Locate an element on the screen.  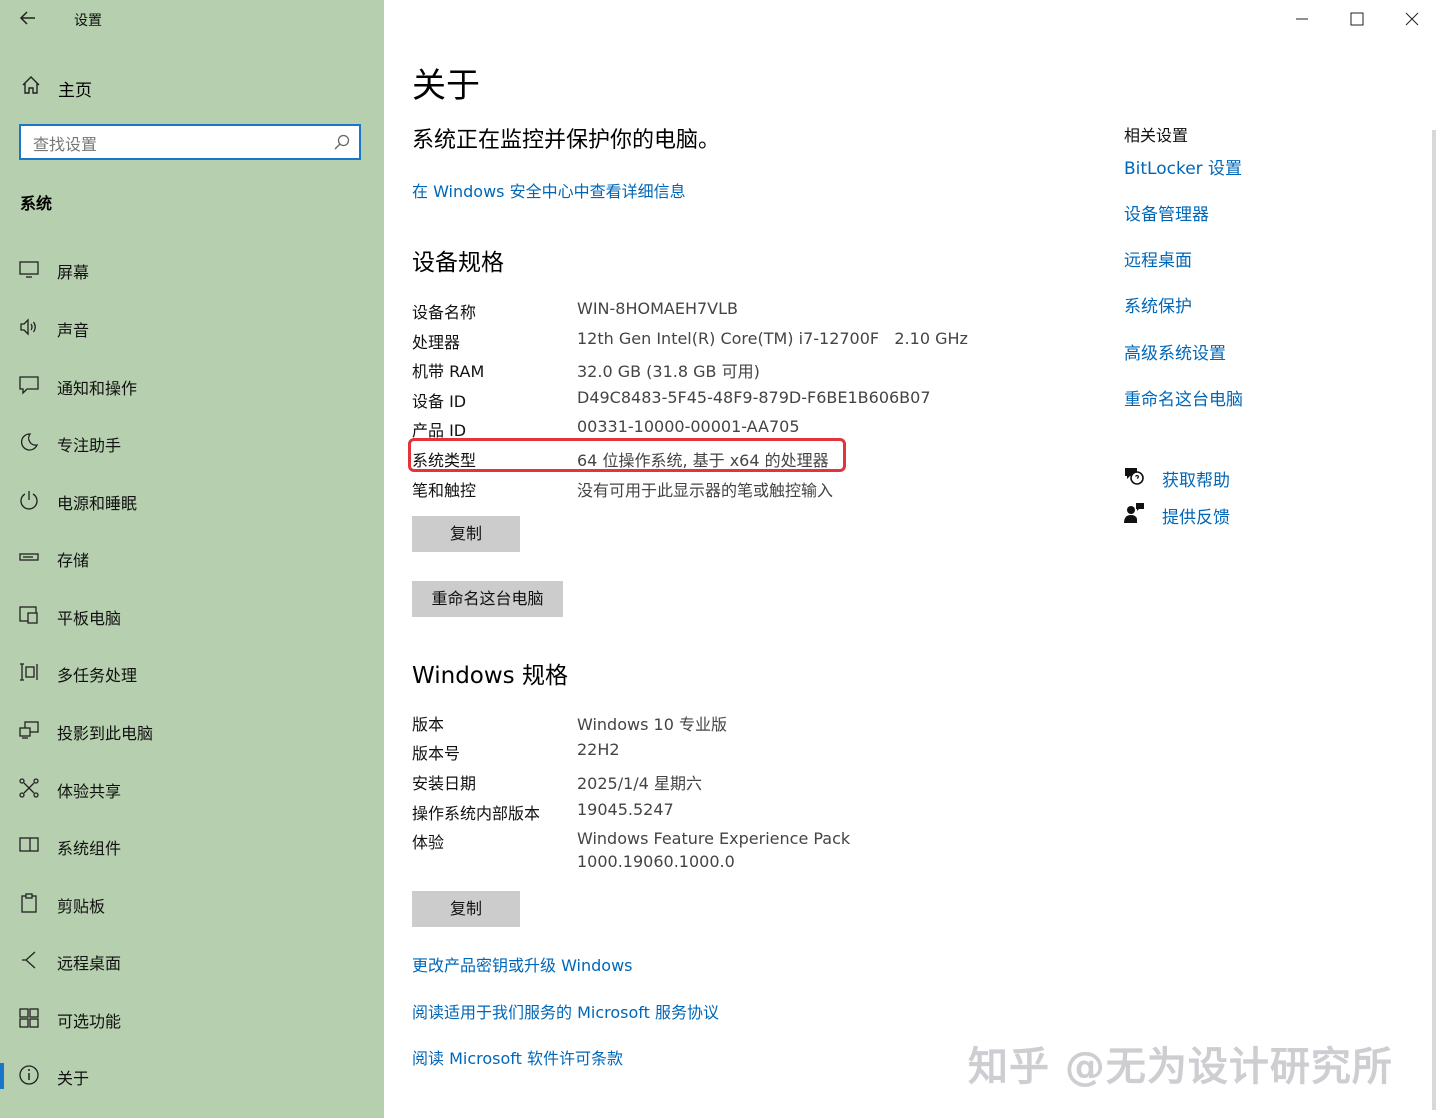
sidebar-item-label: 远程桌面 is located at coordinates (89, 963).